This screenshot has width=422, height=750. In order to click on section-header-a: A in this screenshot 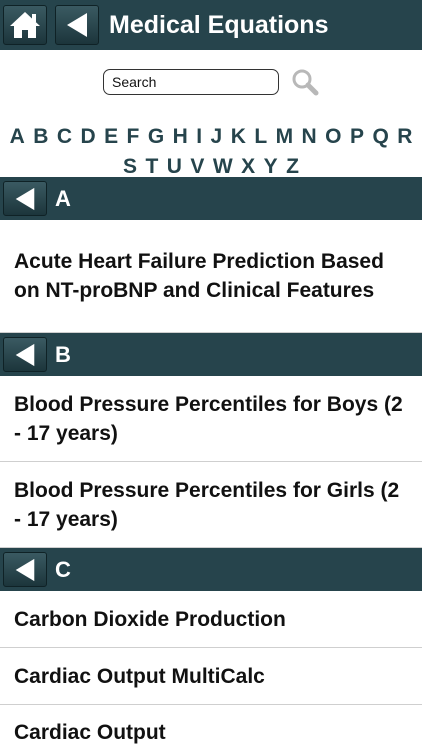, I will do `click(211, 198)`.